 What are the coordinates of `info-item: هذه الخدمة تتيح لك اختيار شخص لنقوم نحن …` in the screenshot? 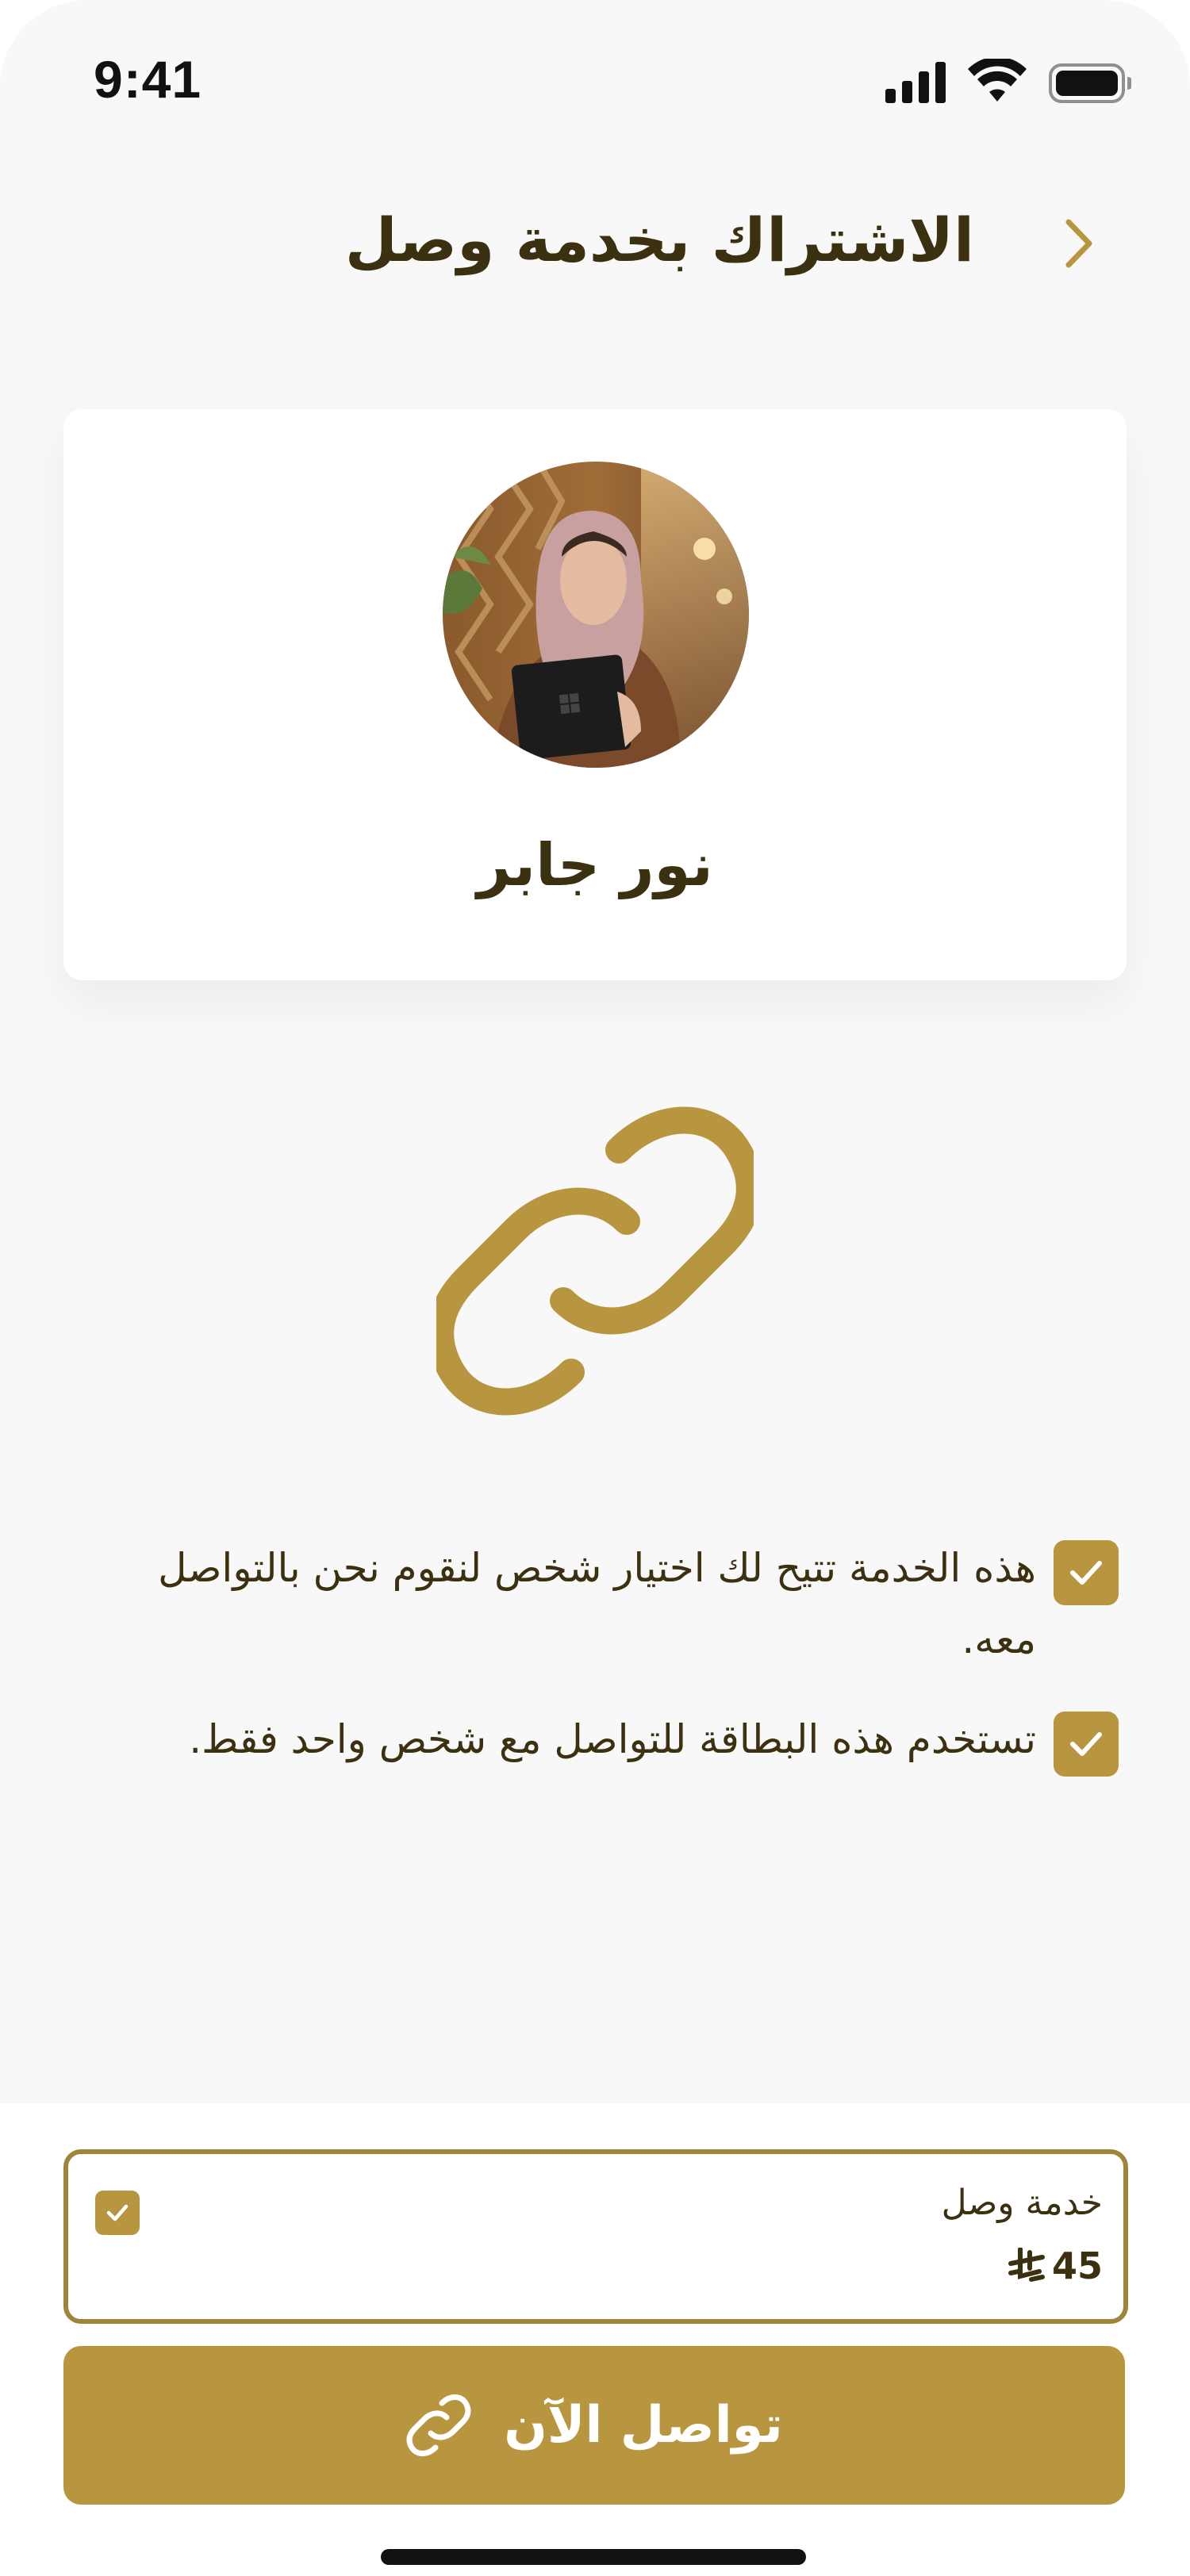 It's located at (627, 1603).